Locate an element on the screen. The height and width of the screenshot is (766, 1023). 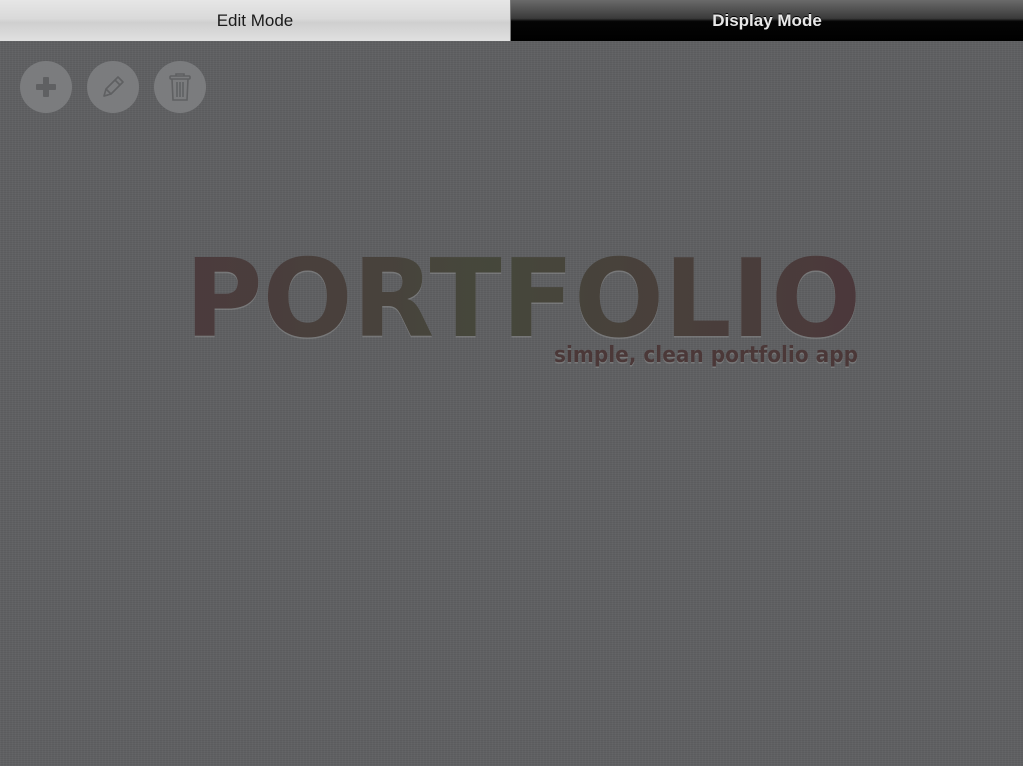
display-mode-label: Display Mode is located at coordinates (767, 20).